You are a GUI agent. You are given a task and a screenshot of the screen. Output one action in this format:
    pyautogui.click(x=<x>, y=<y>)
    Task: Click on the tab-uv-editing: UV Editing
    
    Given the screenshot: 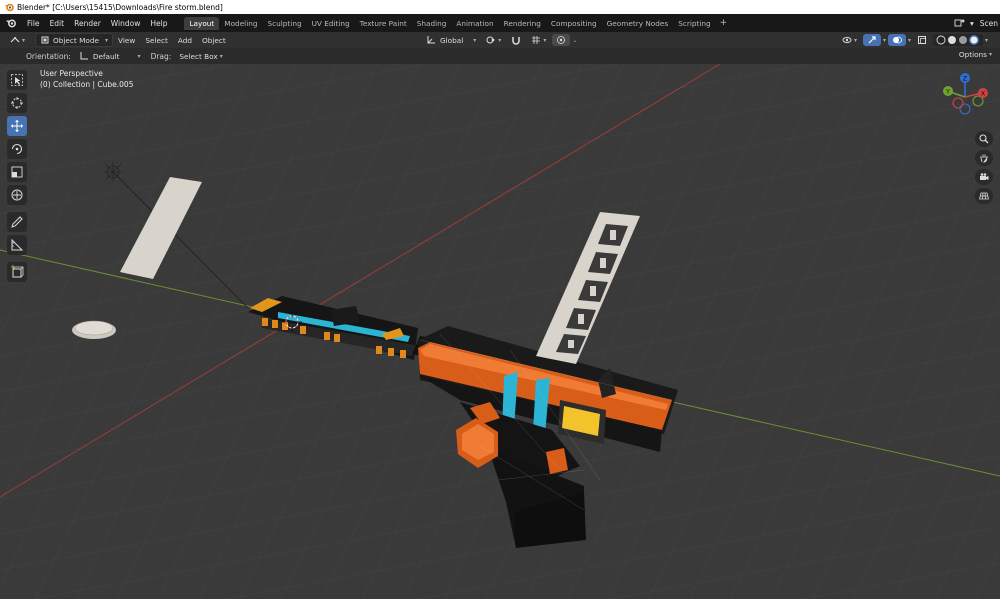 What is the action you would take?
    pyautogui.click(x=331, y=23)
    